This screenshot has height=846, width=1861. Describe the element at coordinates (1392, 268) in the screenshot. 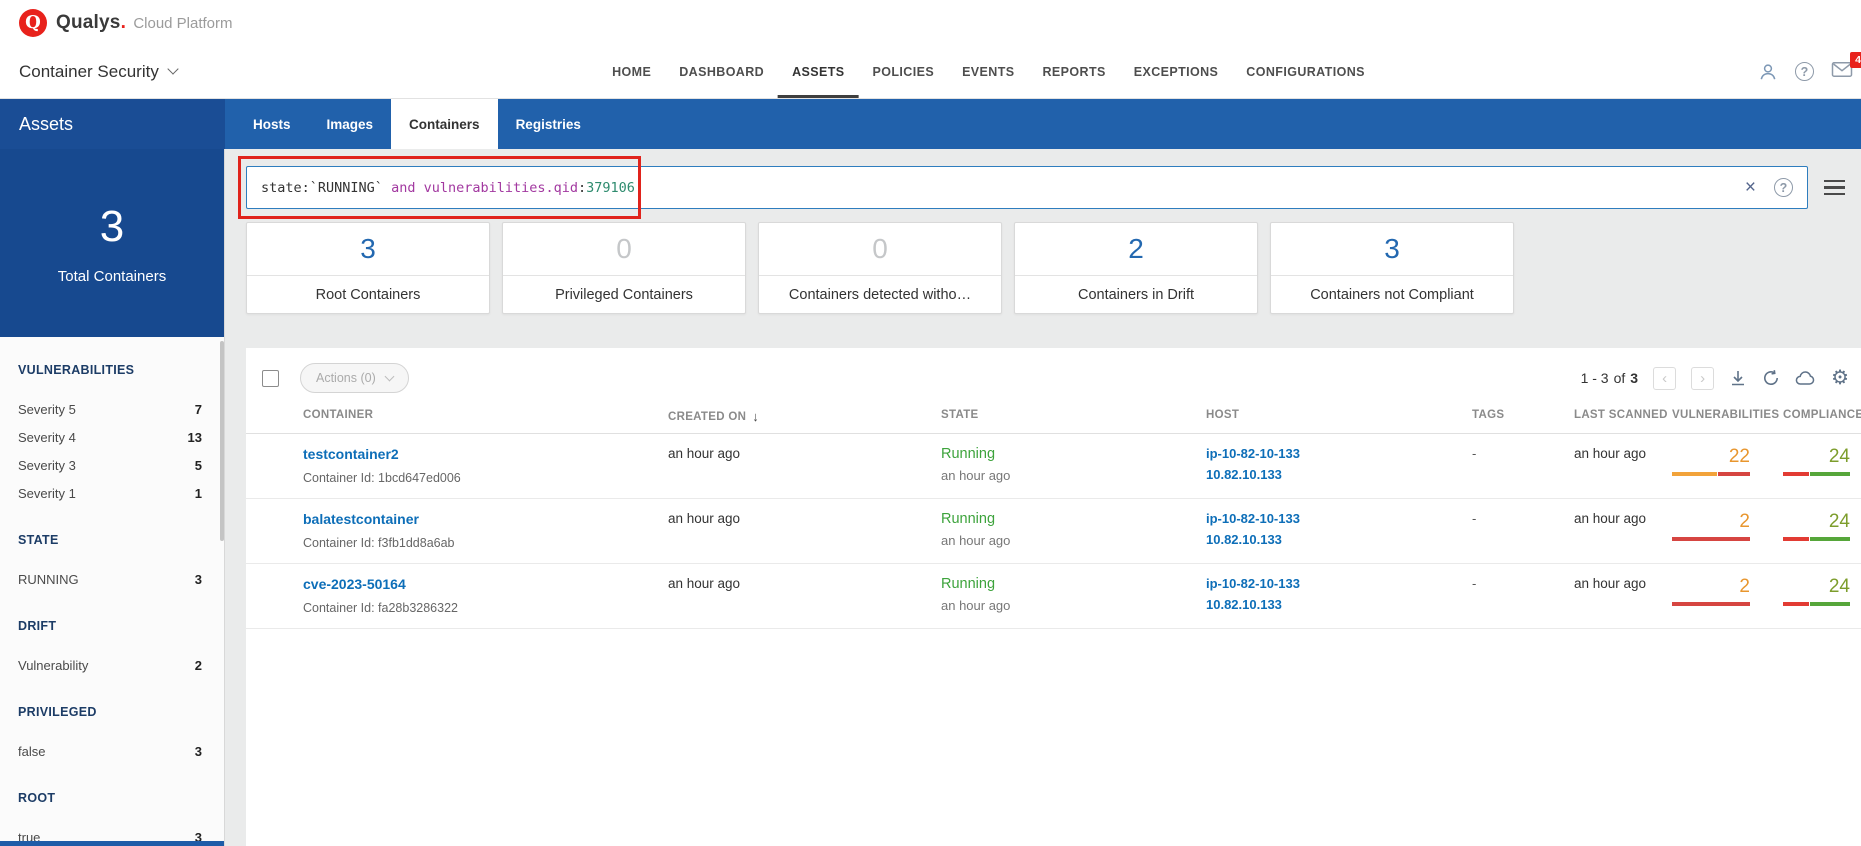

I see `stat-card-containers-not-compliant: 3 Containers not Compliant` at that location.